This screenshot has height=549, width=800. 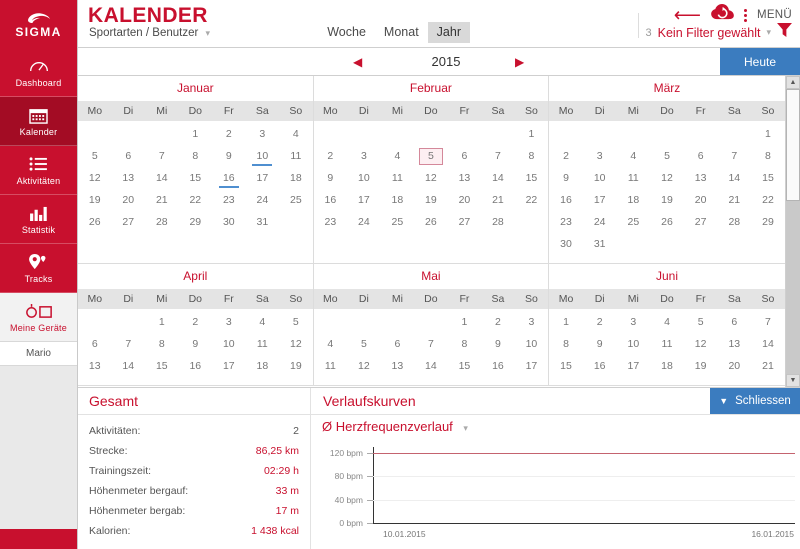 What do you see at coordinates (760, 61) in the screenshot?
I see `today-button: Heute` at bounding box center [760, 61].